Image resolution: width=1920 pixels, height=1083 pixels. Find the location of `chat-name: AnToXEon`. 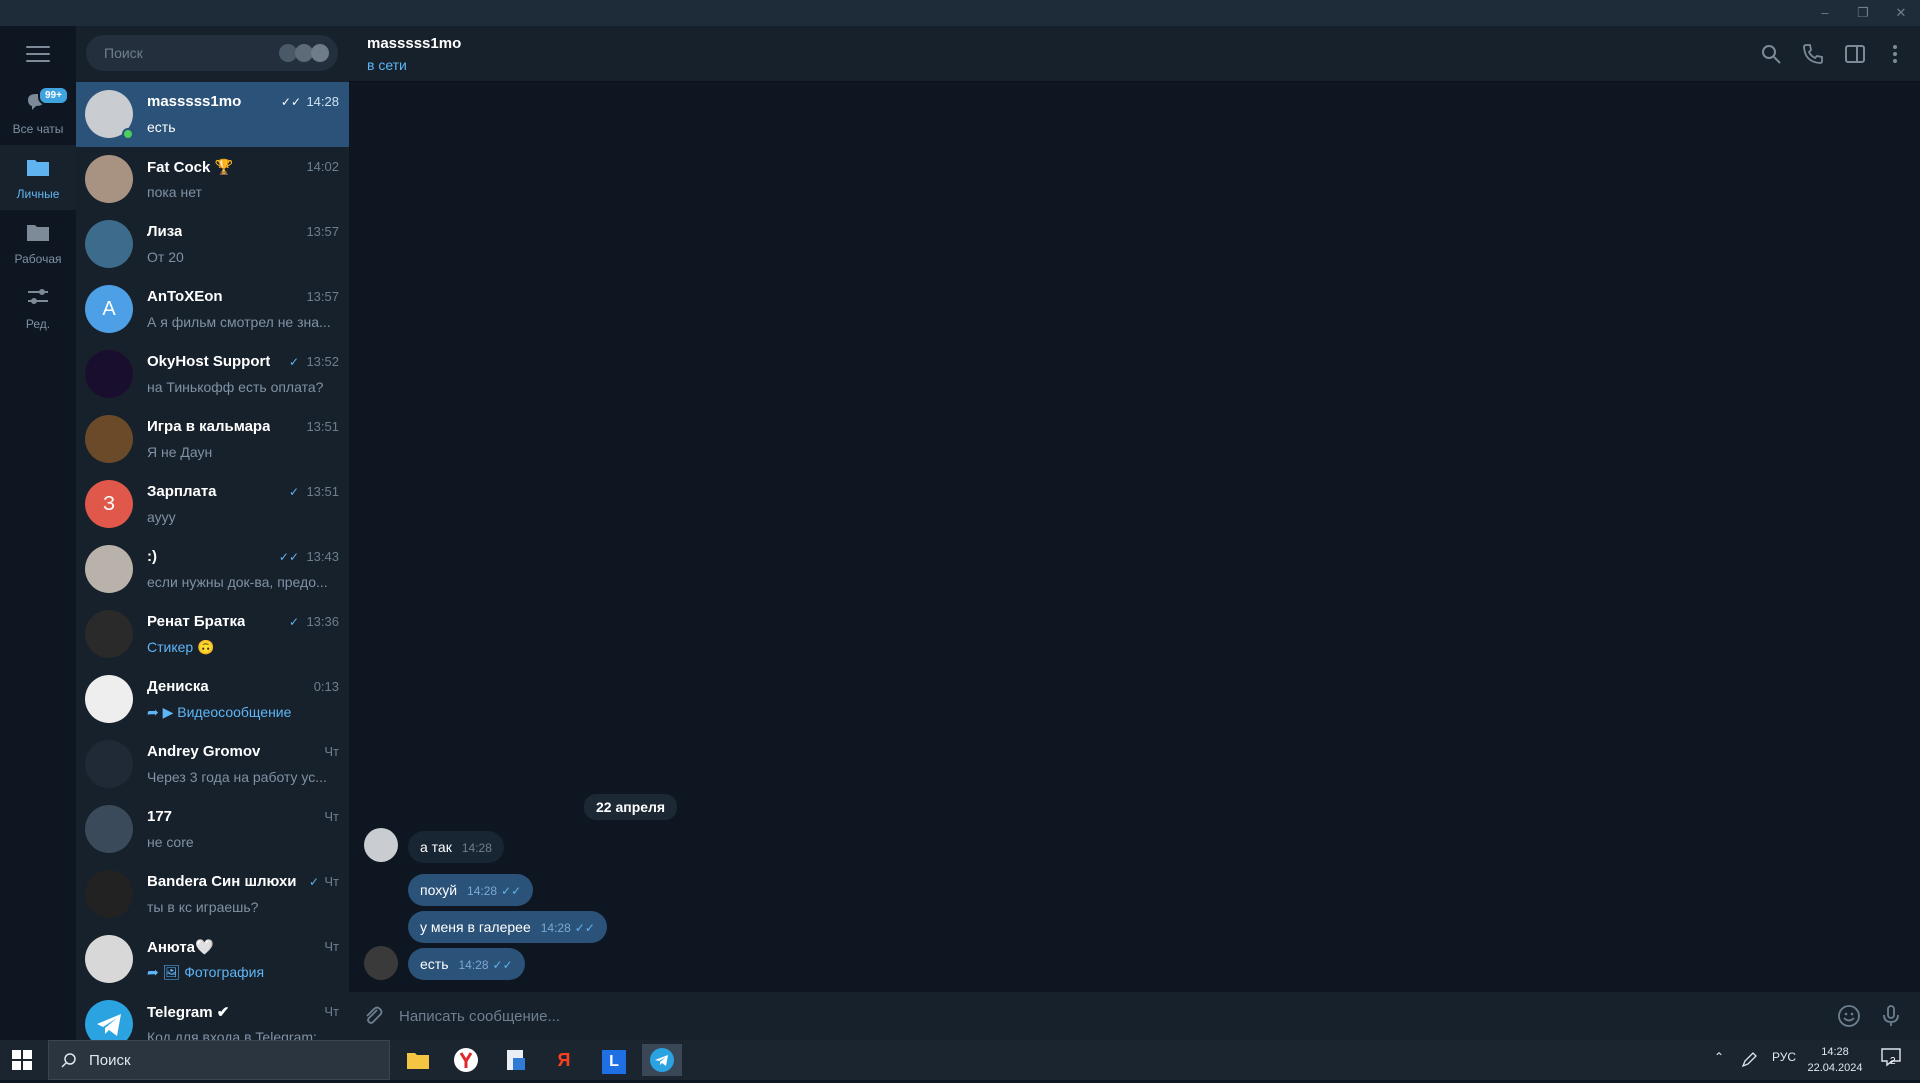

chat-name: AnToXEon is located at coordinates (185, 296).